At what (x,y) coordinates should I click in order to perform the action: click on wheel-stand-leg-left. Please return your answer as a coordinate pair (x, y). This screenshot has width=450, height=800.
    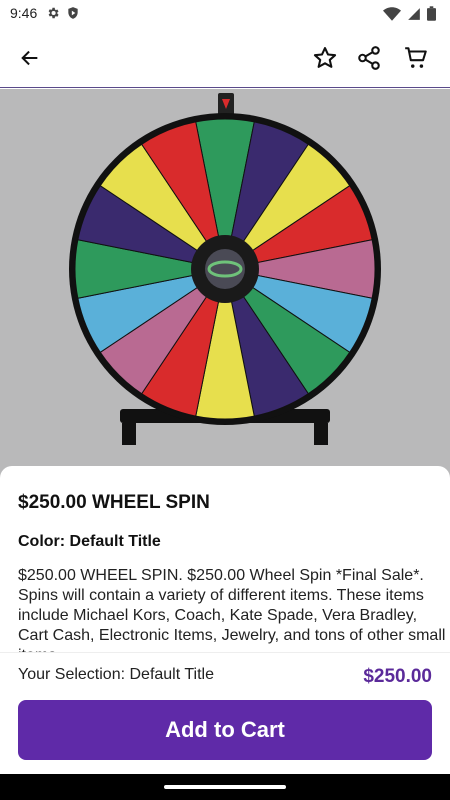
    Looking at the image, I should click on (129, 434).